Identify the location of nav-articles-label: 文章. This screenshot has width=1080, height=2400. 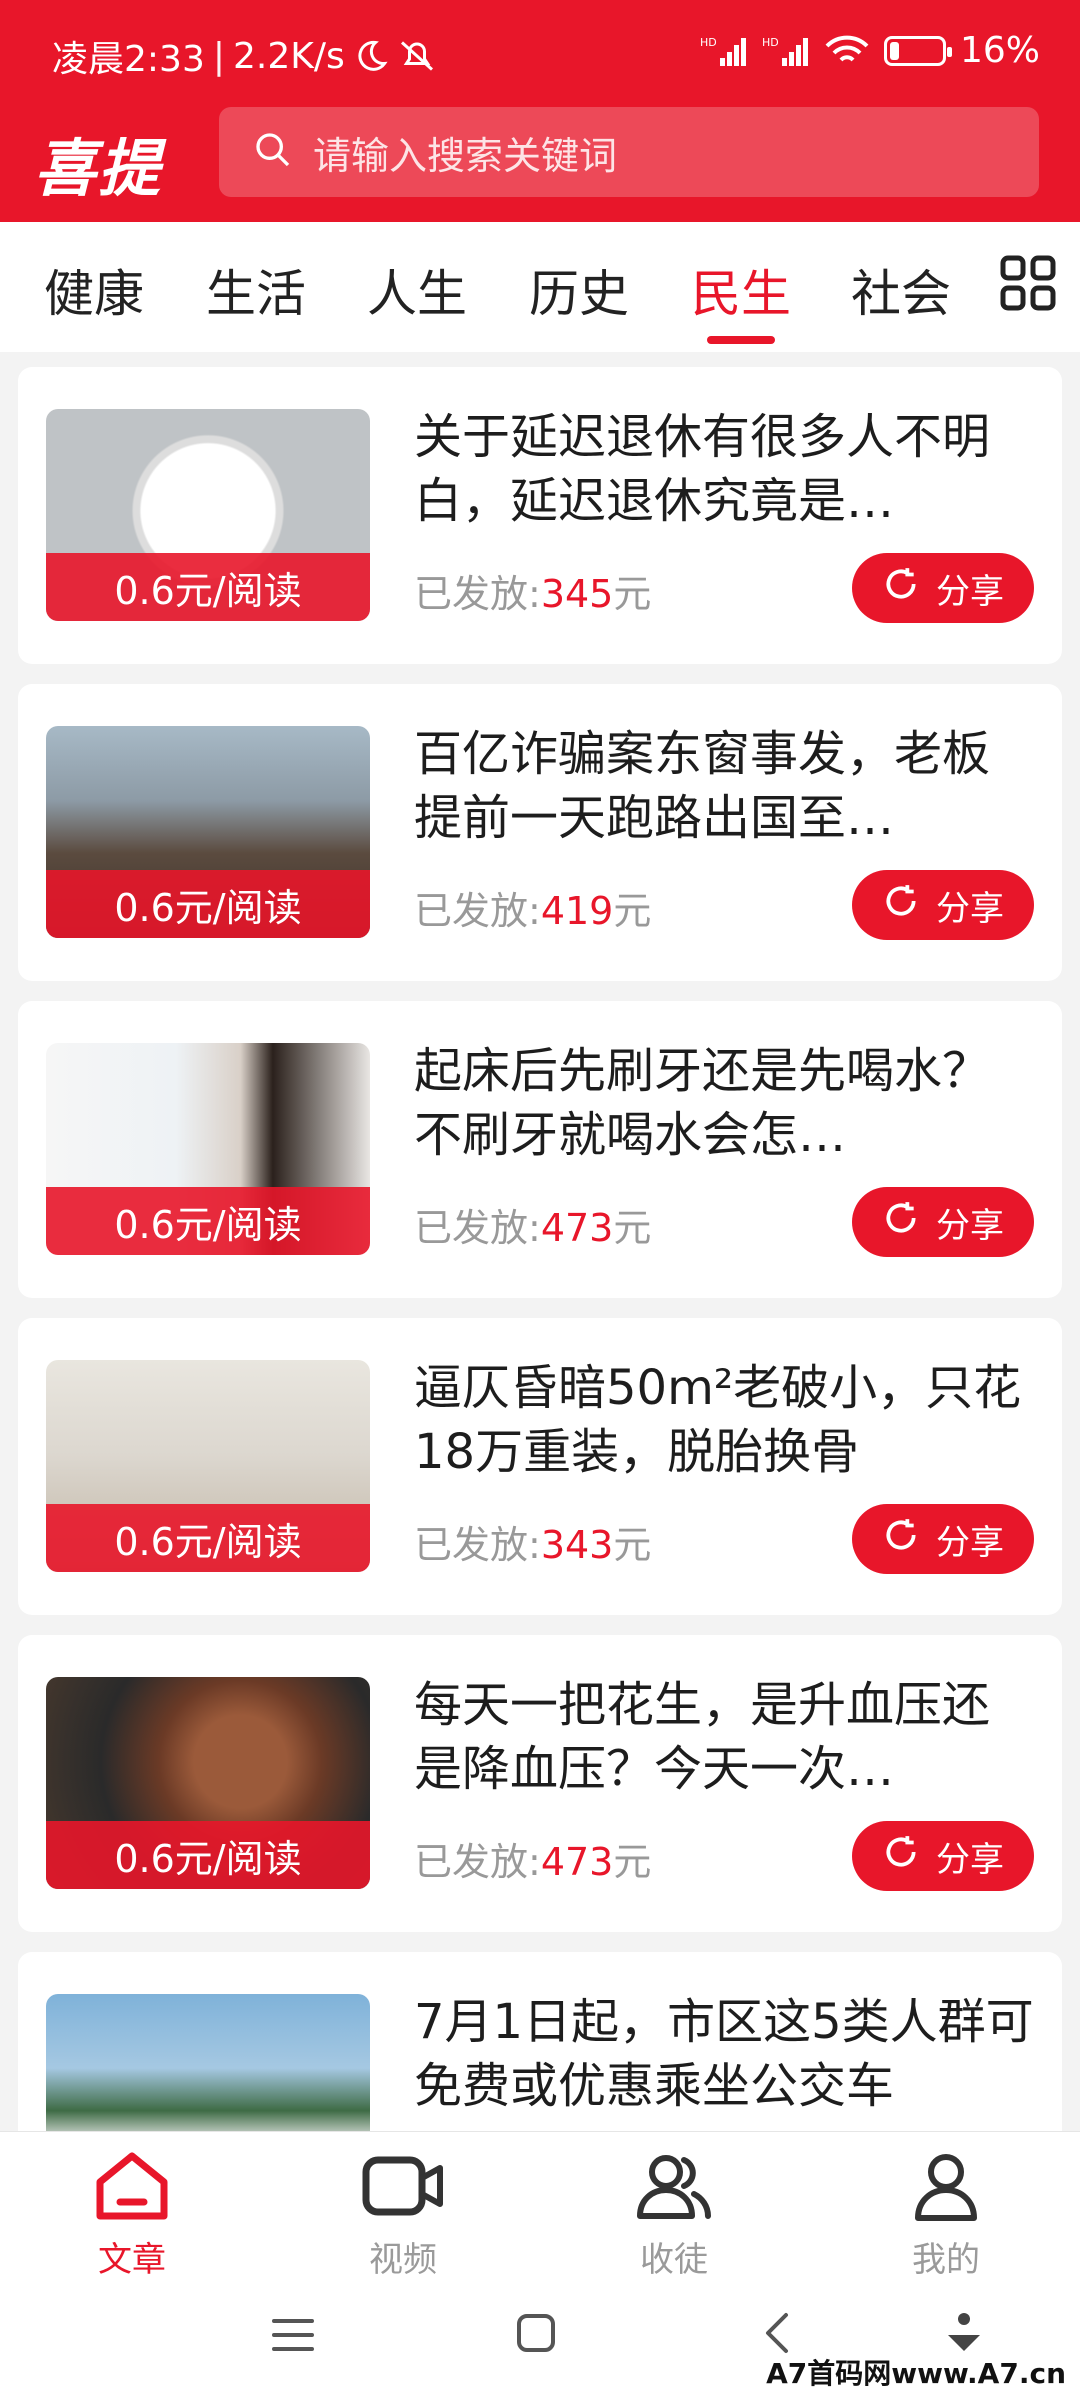
(132, 2260).